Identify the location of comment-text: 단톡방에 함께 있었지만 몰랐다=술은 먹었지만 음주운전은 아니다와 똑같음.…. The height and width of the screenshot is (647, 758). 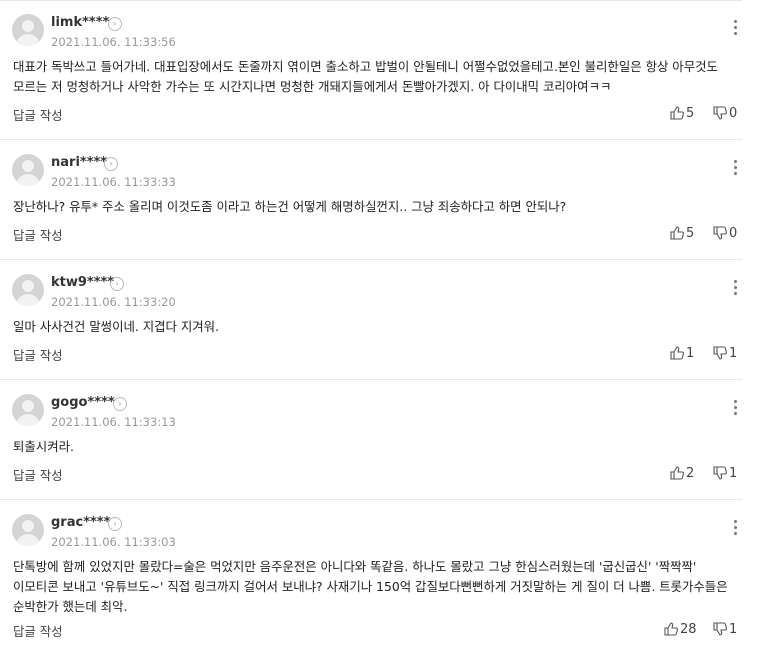
(370, 586).